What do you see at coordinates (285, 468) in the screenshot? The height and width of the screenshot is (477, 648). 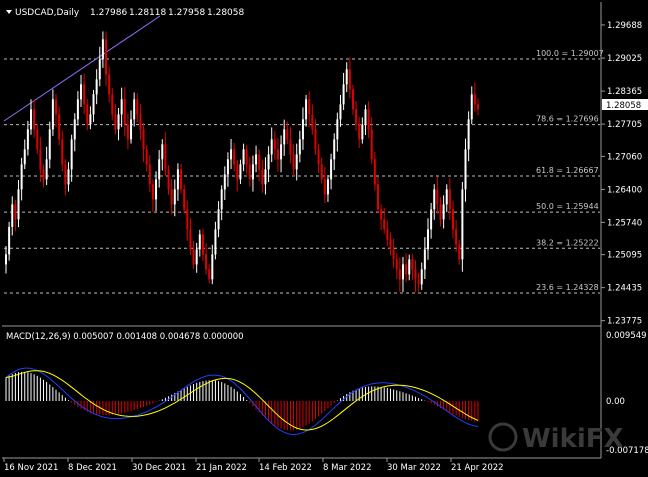 I see `time-axis-label: 14 Feb 2022` at bounding box center [285, 468].